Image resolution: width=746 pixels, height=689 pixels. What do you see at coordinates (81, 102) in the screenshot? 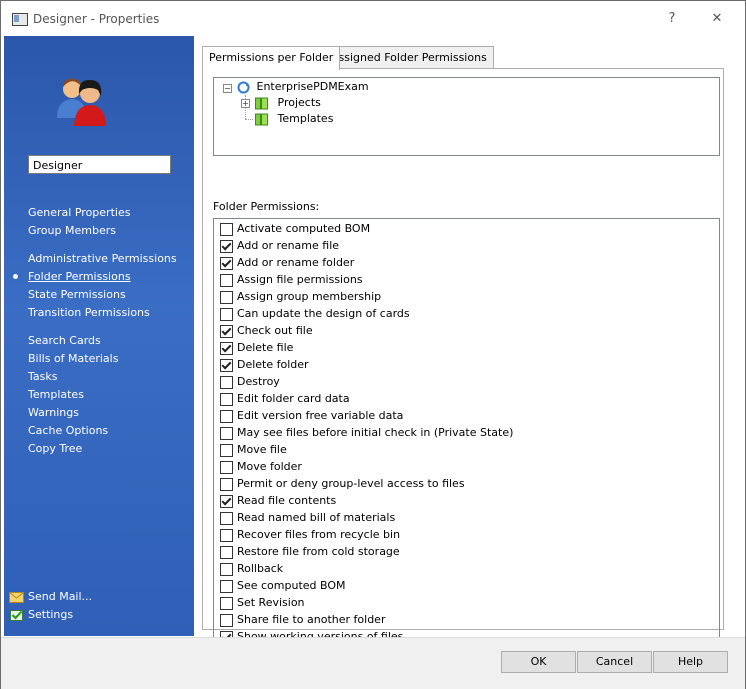
I see `users-icon` at bounding box center [81, 102].